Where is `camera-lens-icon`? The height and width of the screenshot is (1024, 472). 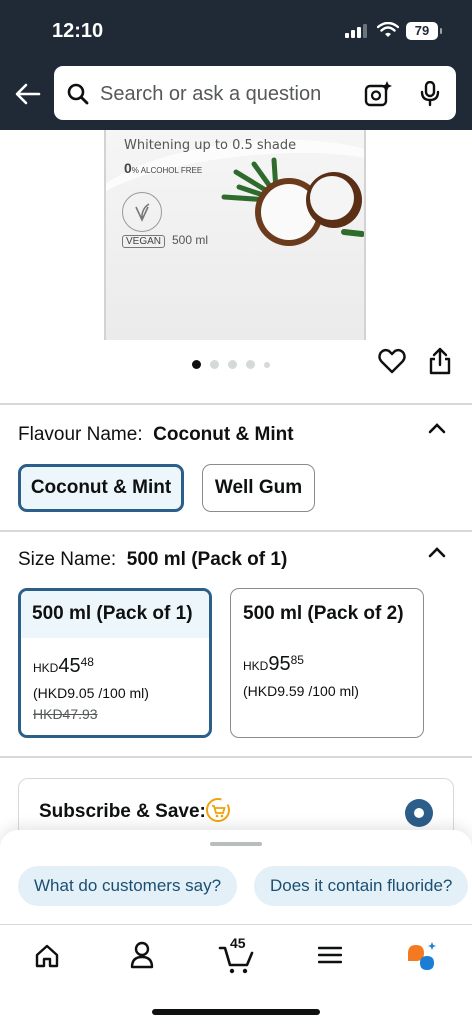
camera-lens-icon is located at coordinates (378, 94).